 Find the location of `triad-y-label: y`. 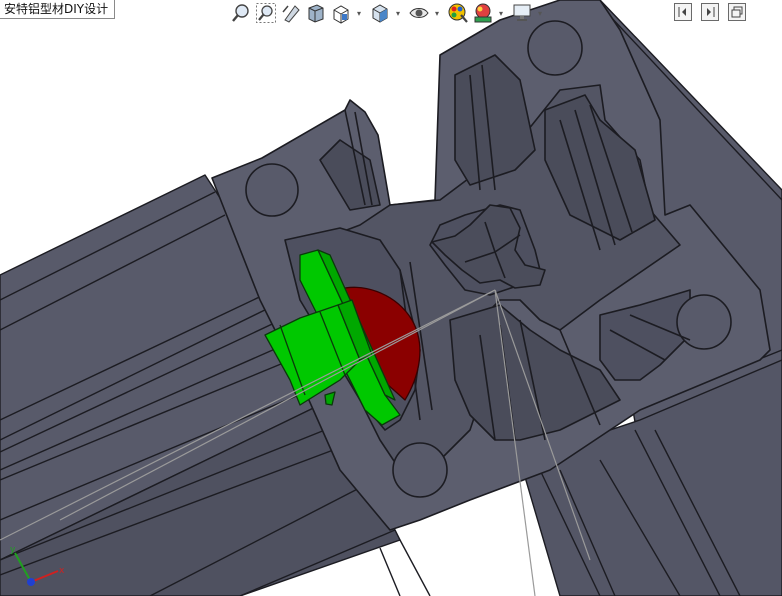

triad-y-label: y is located at coordinates (13, 550).